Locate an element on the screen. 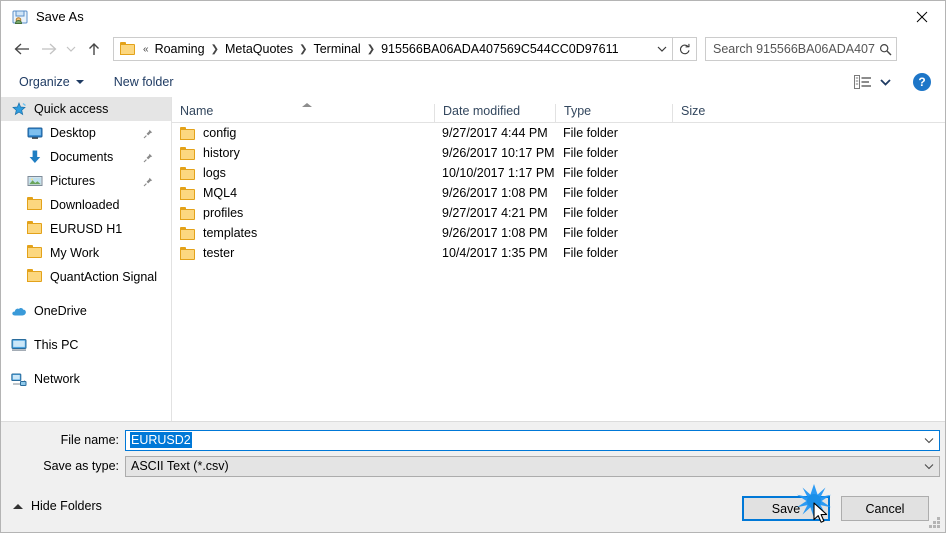  file-name-row: File name: EURUSD2 is located at coordinates (470, 440).